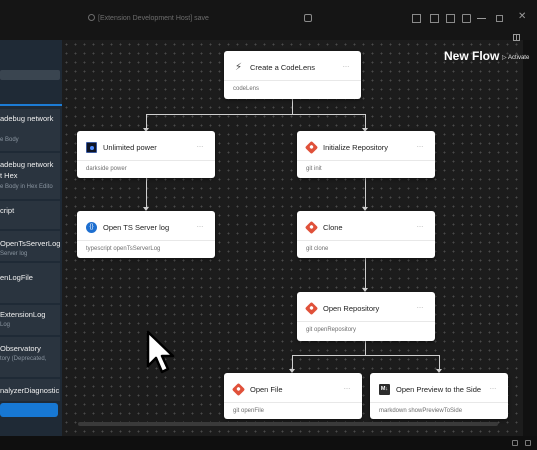  What do you see at coordinates (268, 443) in the screenshot?
I see `status-bar` at bounding box center [268, 443].